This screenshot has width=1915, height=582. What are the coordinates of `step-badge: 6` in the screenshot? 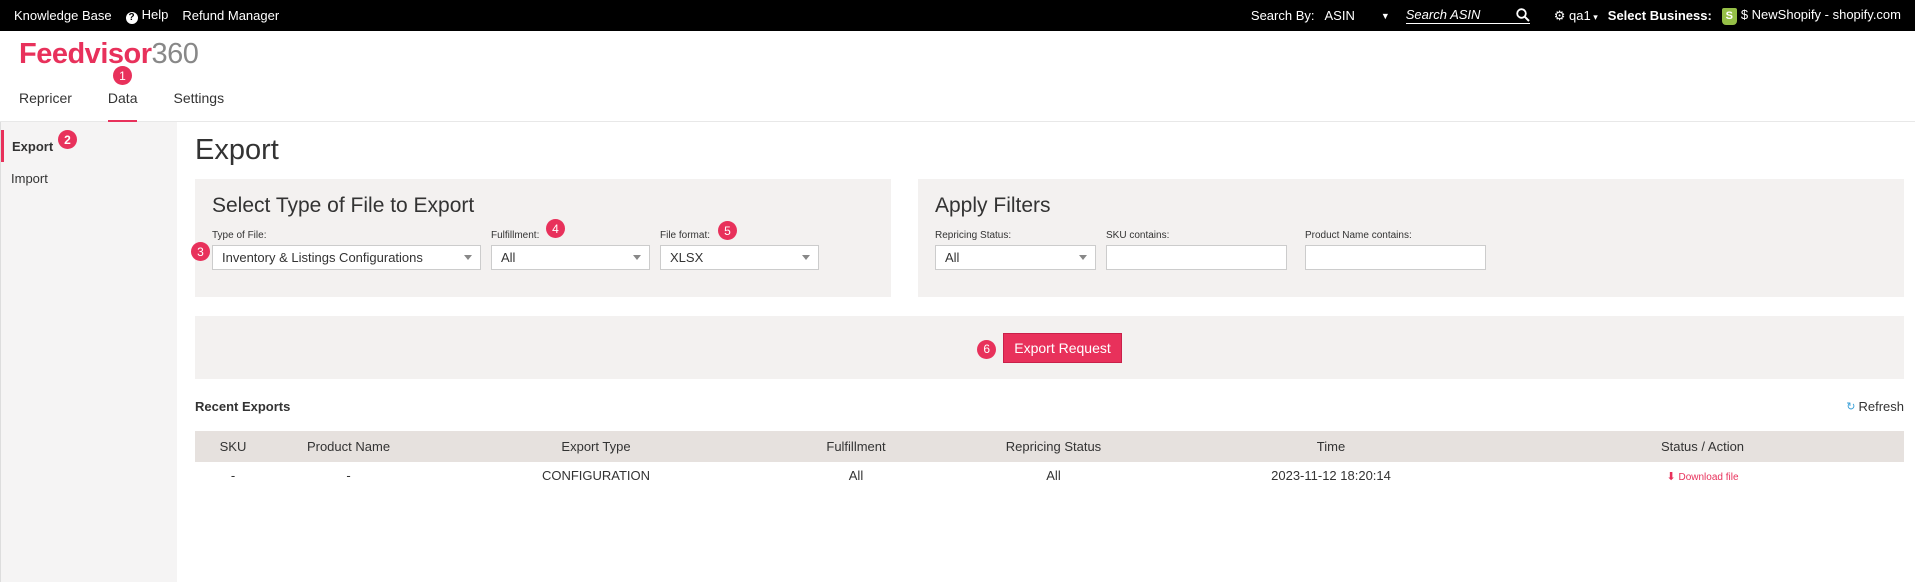 It's located at (987, 349).